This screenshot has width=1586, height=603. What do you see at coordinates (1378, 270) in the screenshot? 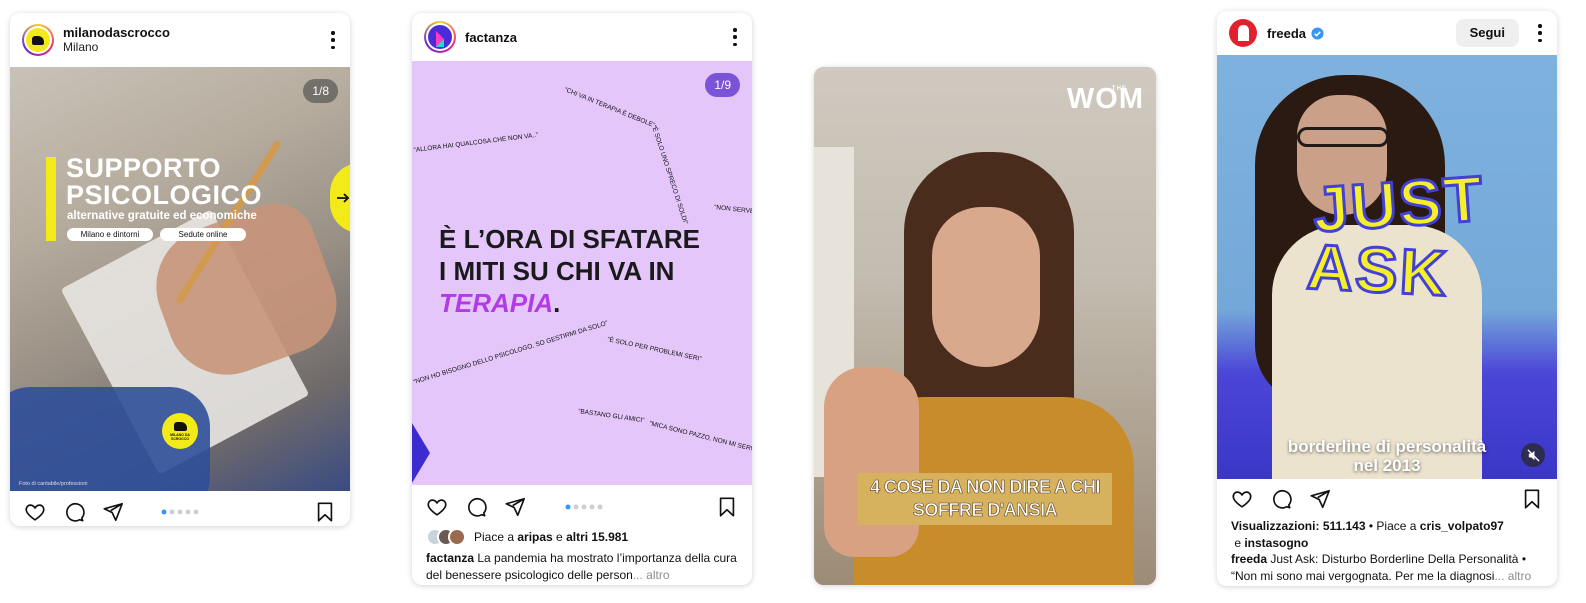
I see `title-ask: ASK` at bounding box center [1378, 270].